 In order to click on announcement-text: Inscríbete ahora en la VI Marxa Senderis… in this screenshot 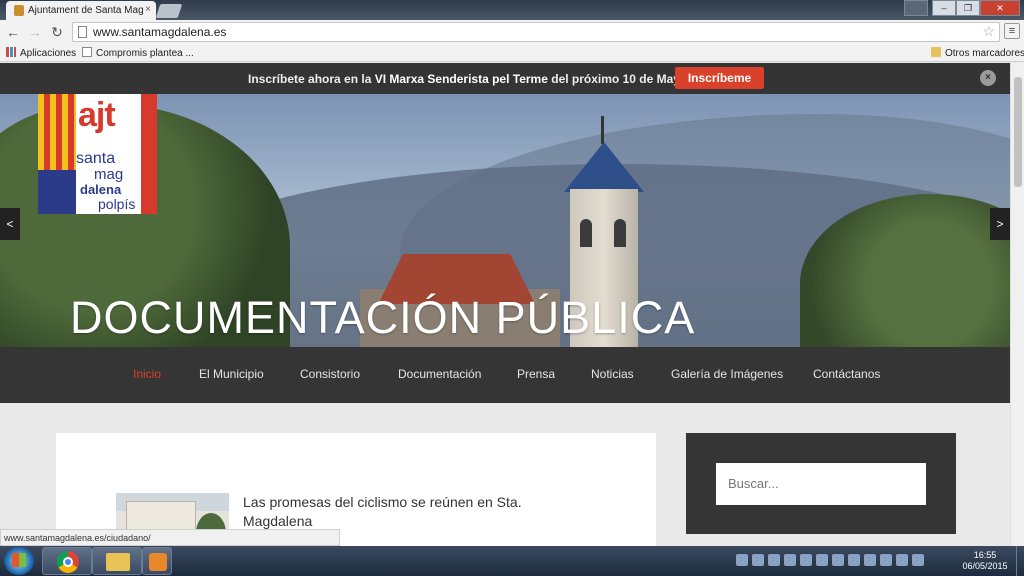, I will do `click(467, 79)`.